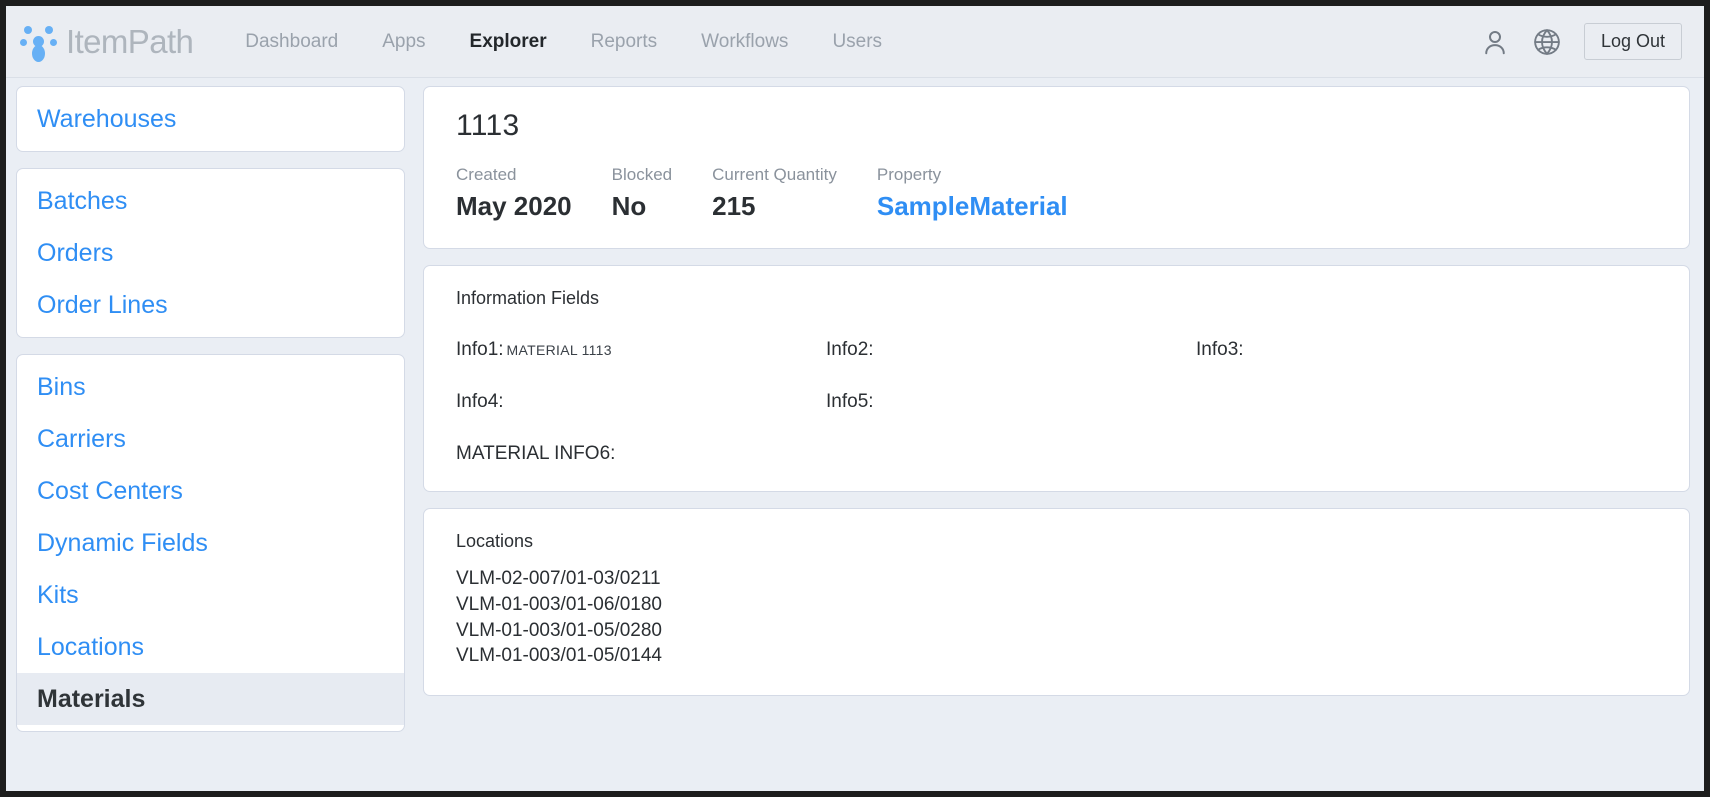 The width and height of the screenshot is (1710, 797). Describe the element at coordinates (1426, 350) in the screenshot. I see `info-field-3: Info3:` at that location.